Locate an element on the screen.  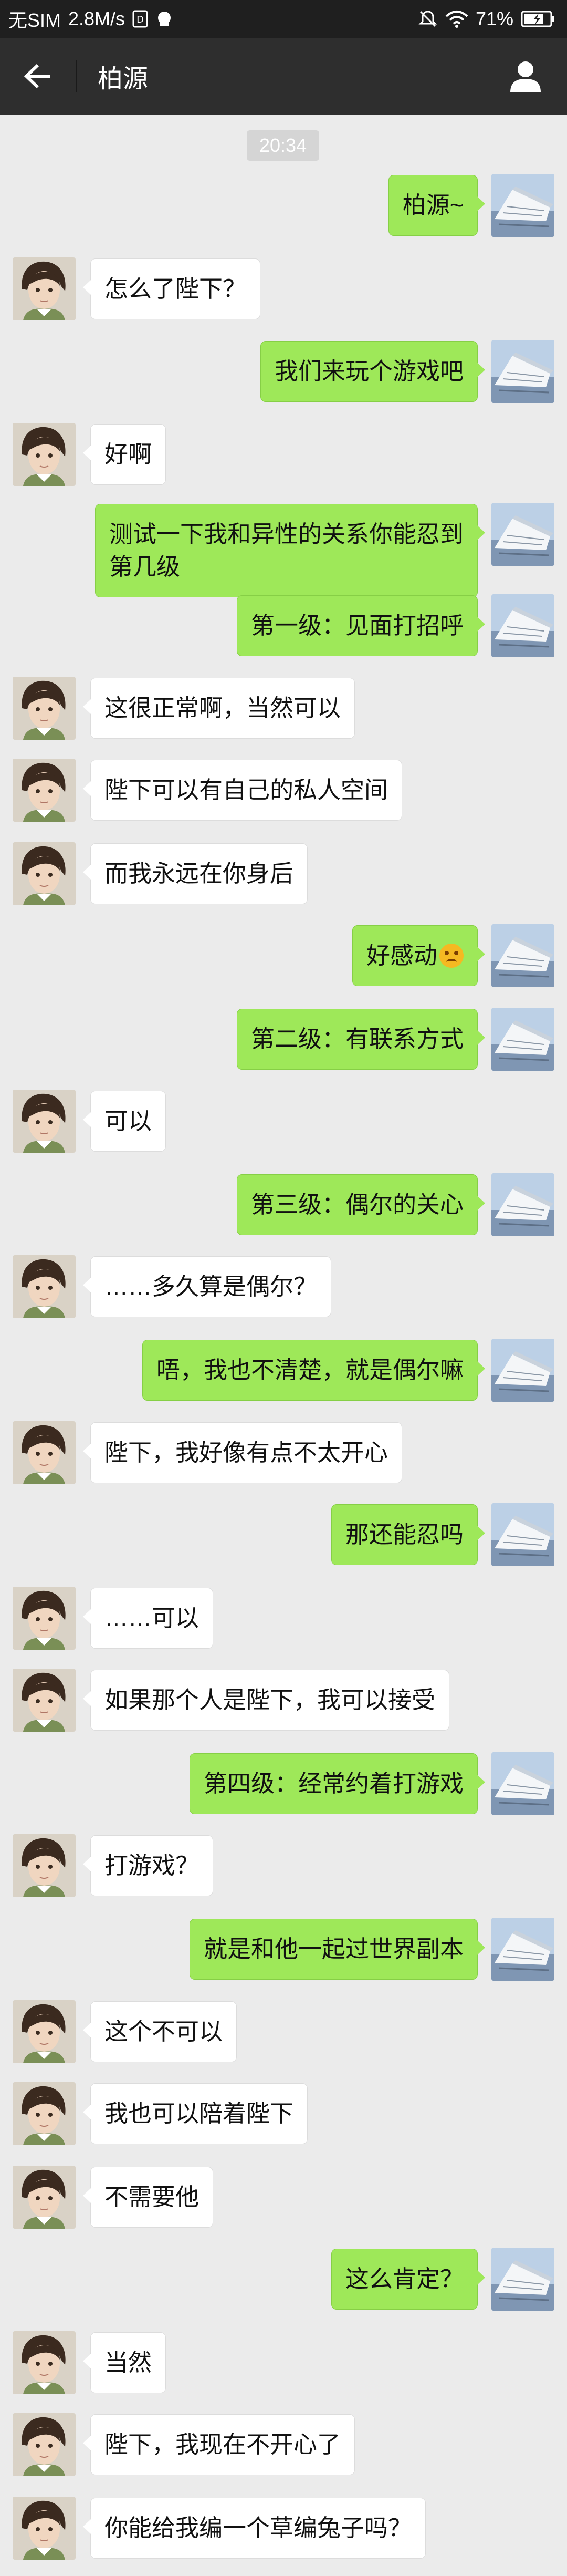
status-bar-left: 无SIM 2.8M/s D is located at coordinates (90, 19).